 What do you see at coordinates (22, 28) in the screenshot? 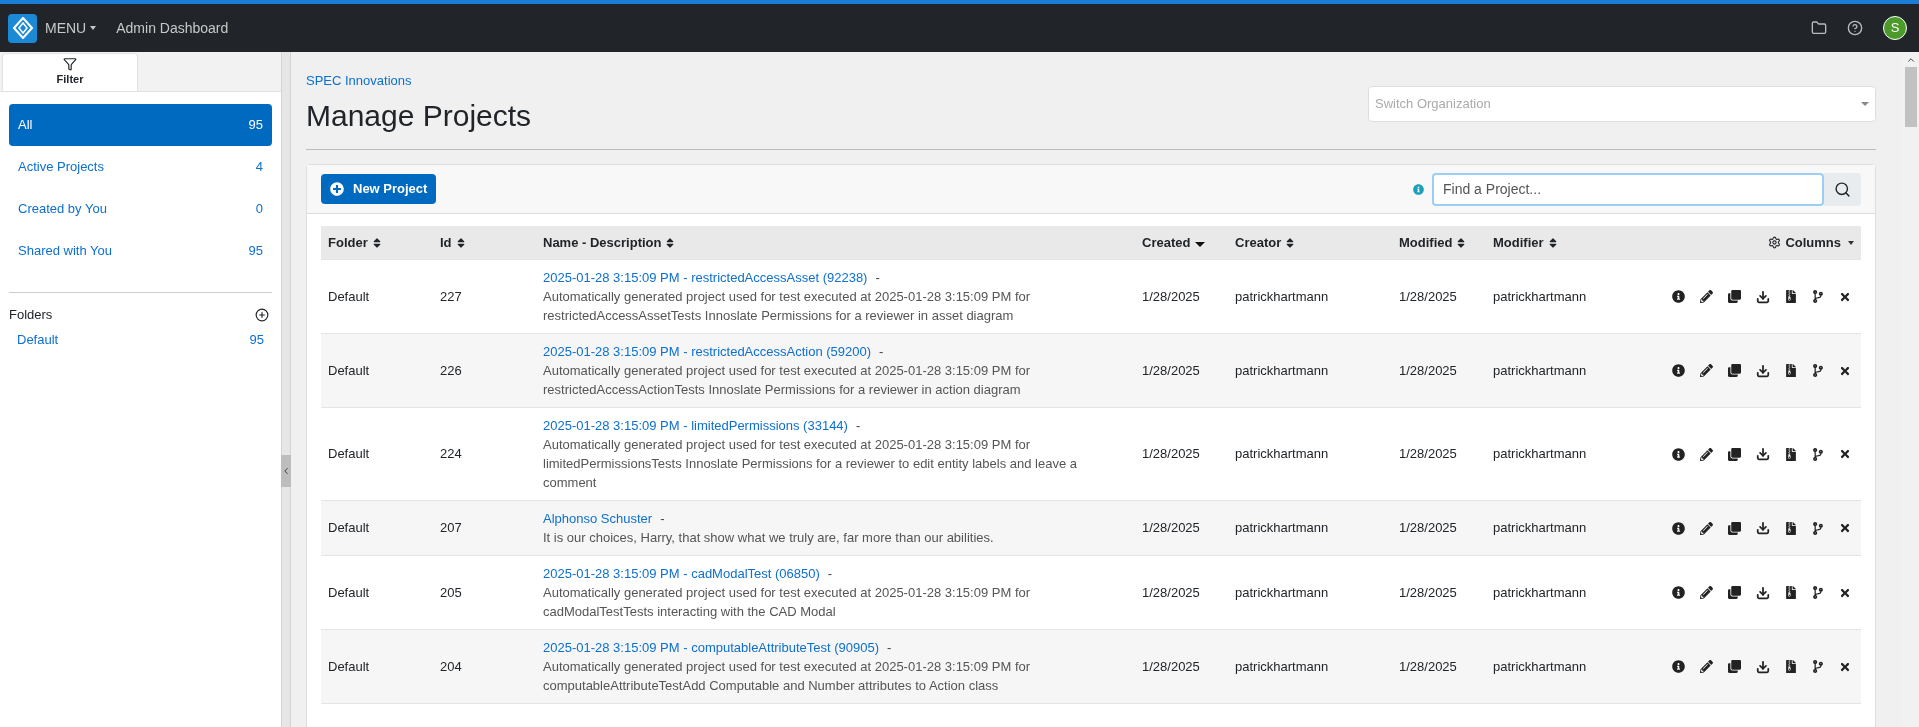
I see `logo-icon` at bounding box center [22, 28].